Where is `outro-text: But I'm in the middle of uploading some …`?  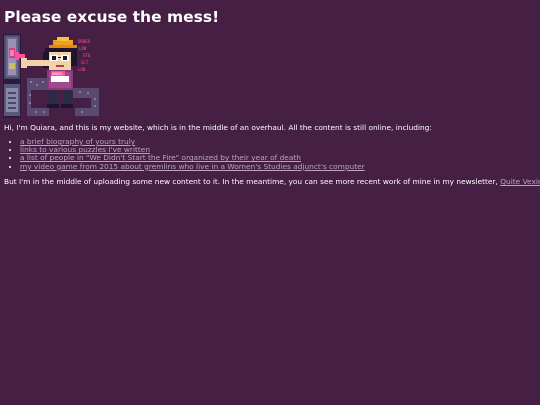
outro-text: But I'm in the middle of uploading some … is located at coordinates (251, 181).